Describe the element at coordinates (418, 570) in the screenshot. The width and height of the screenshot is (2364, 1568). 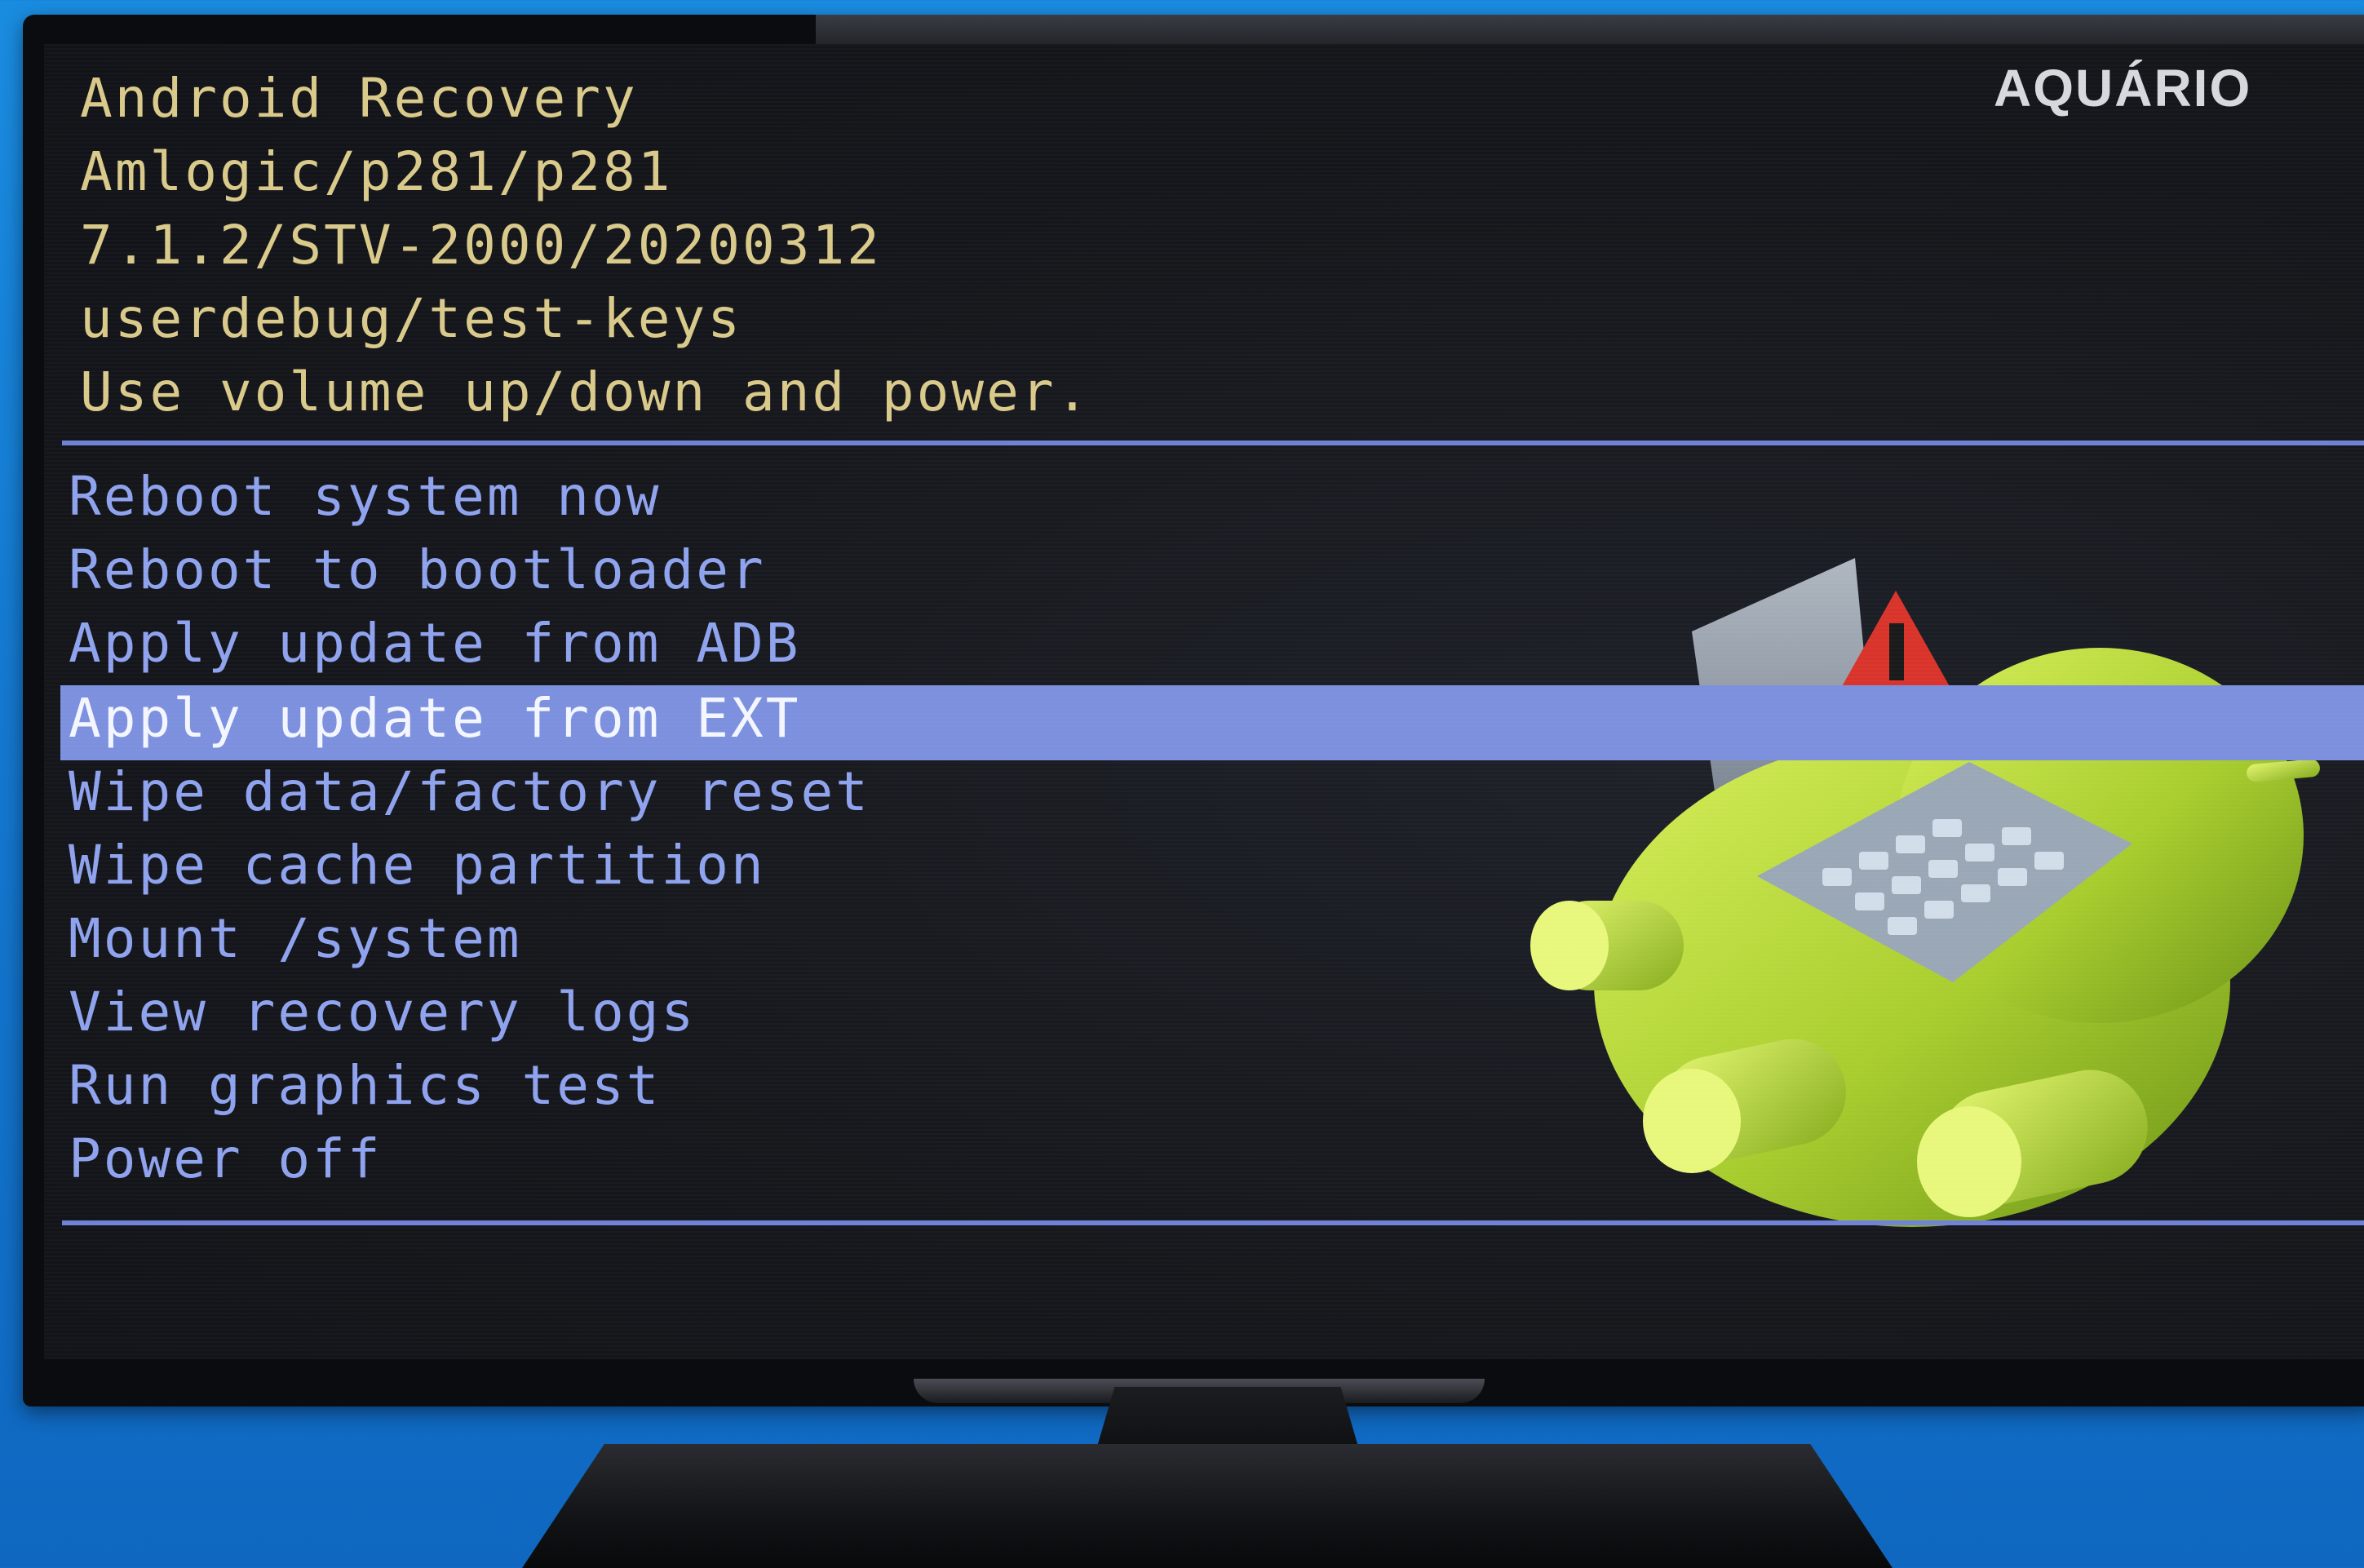
I see `menu-item-reboot-bootloader: Reboot to bootloader` at that location.